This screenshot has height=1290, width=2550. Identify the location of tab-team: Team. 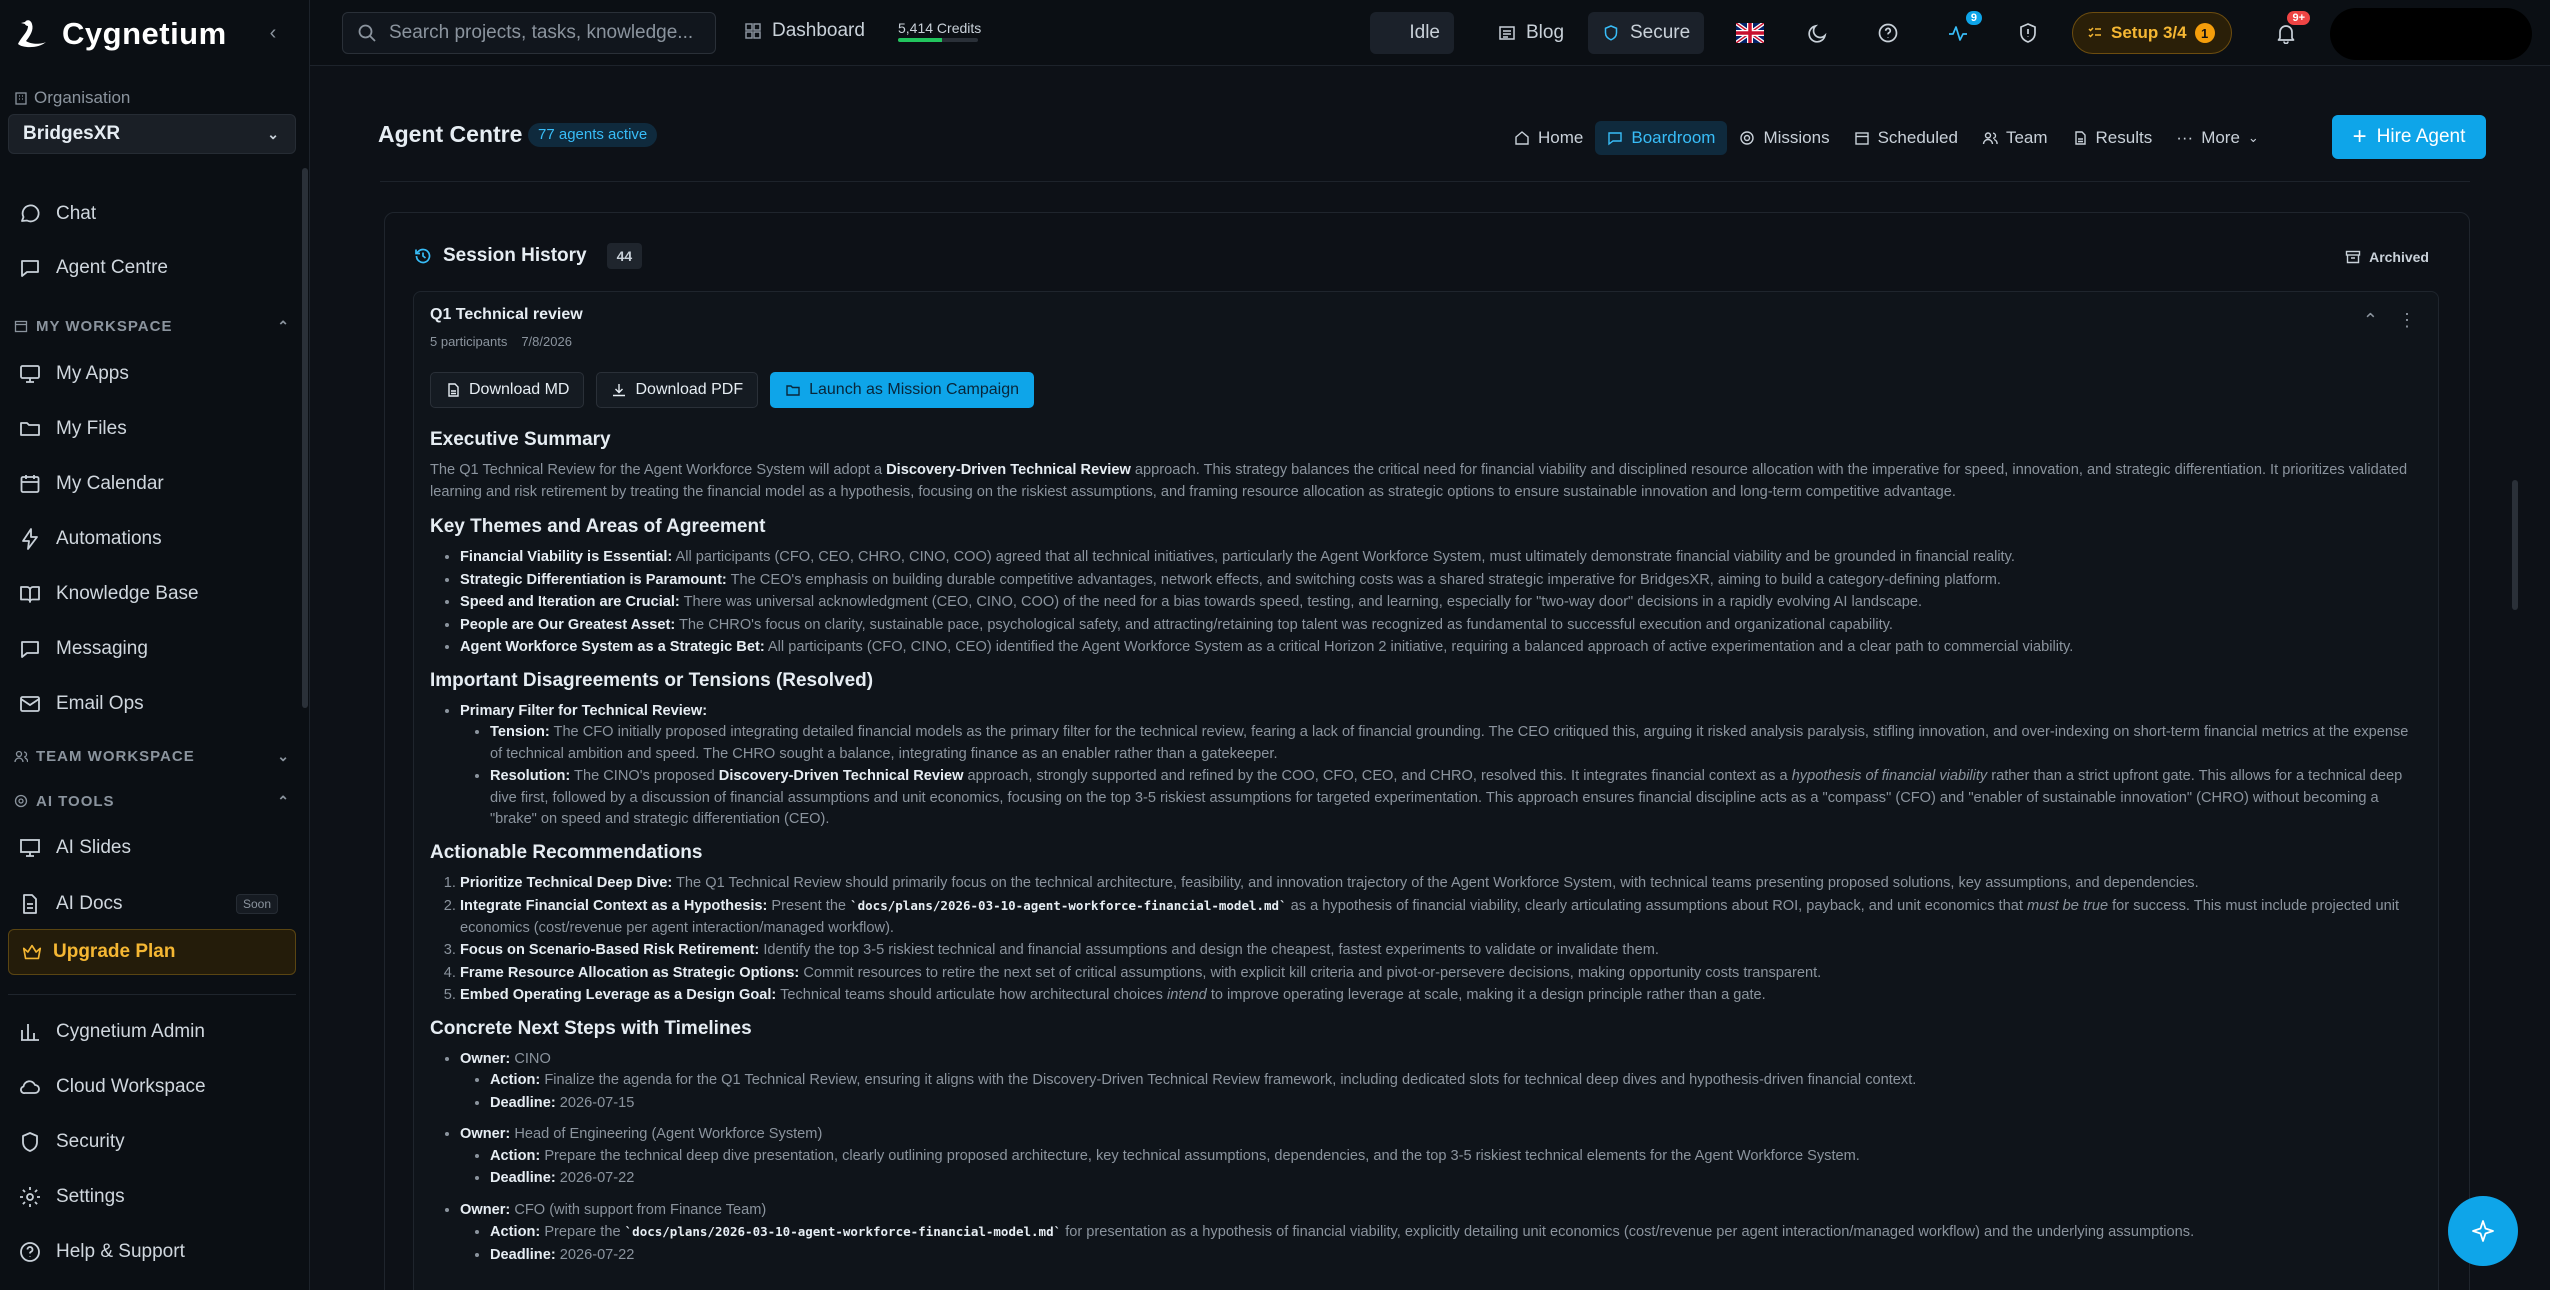
(2015, 138).